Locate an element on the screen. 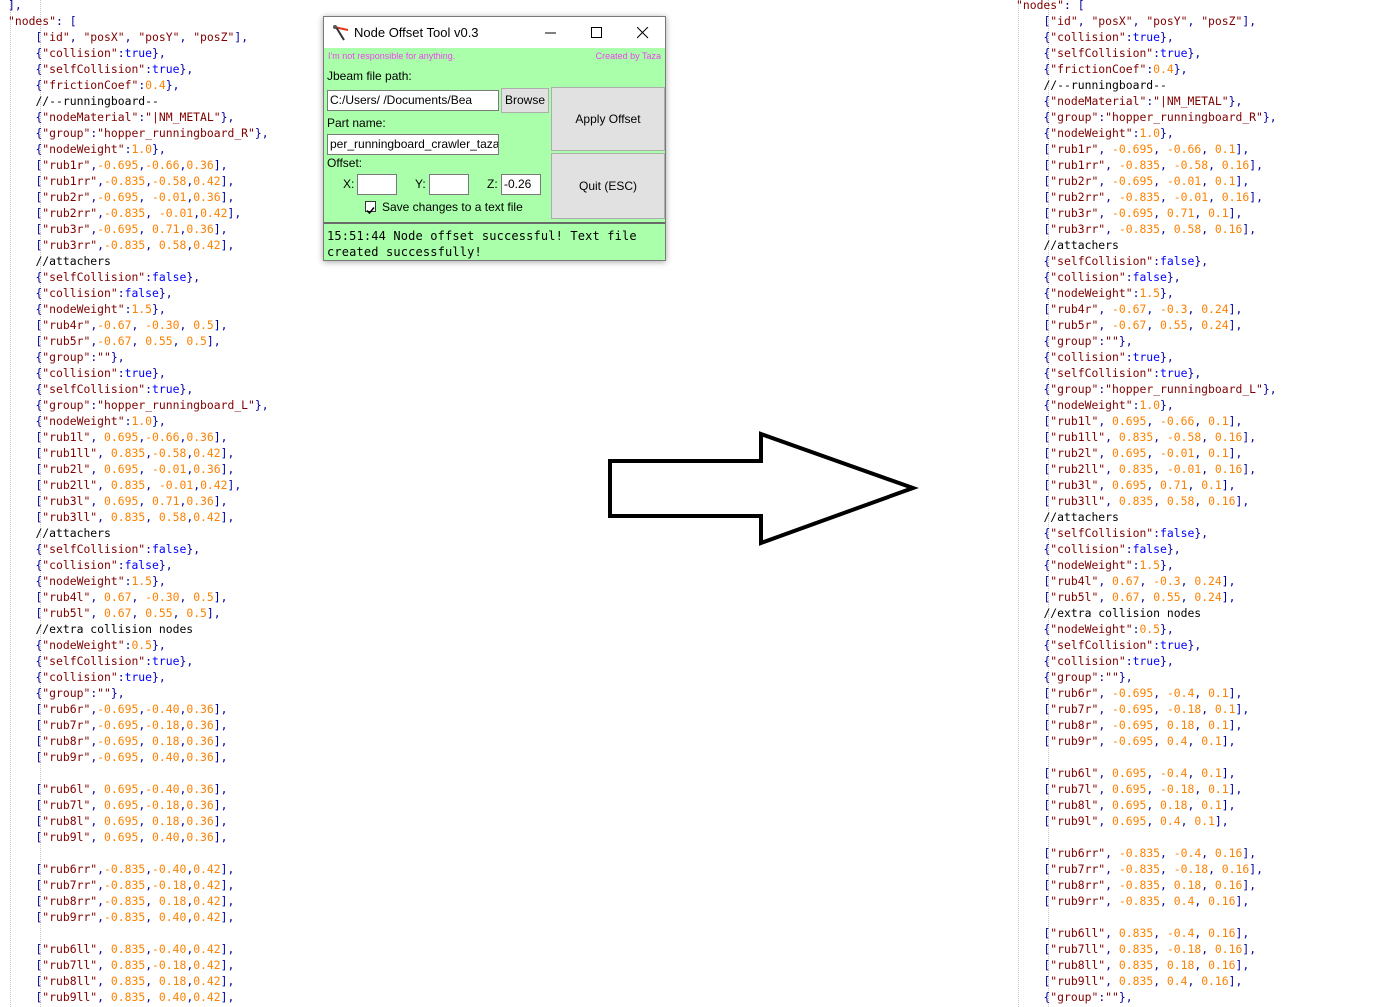 Image resolution: width=1395 pixels, height=1007 pixels. code-line: ["rub6rr", -0.835, -0.4, 0.16], is located at coordinates (1150, 853).